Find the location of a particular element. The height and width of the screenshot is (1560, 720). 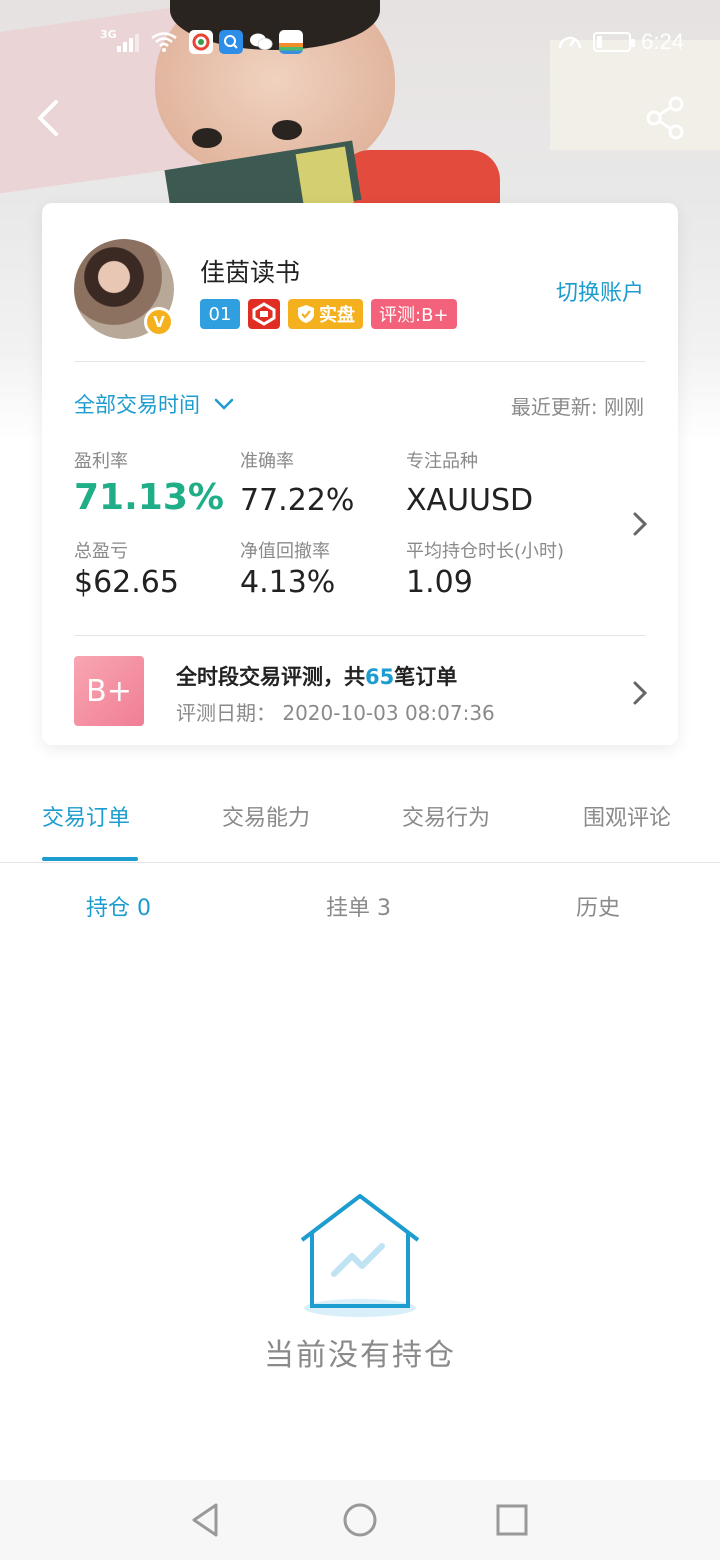

drawdown-label: 净值回撤率 is located at coordinates (285, 551).